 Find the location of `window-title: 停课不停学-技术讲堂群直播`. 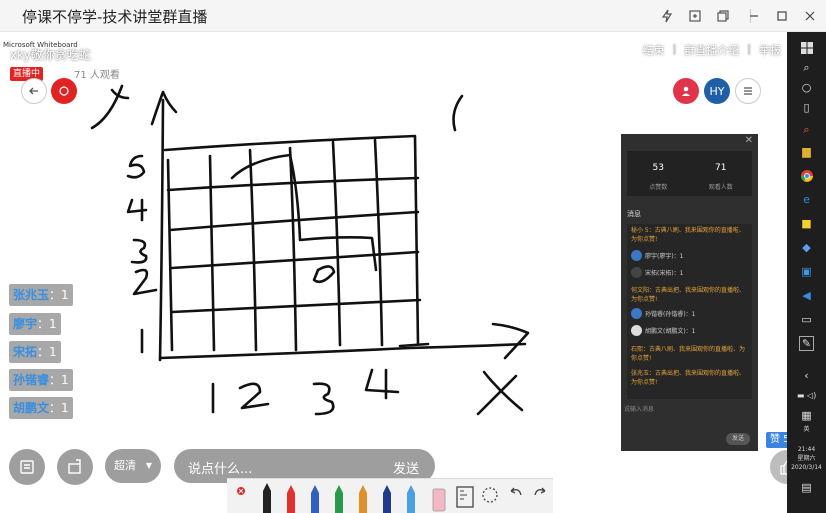

window-title: 停课不停学-技术讲堂群直播 is located at coordinates (115, 17).